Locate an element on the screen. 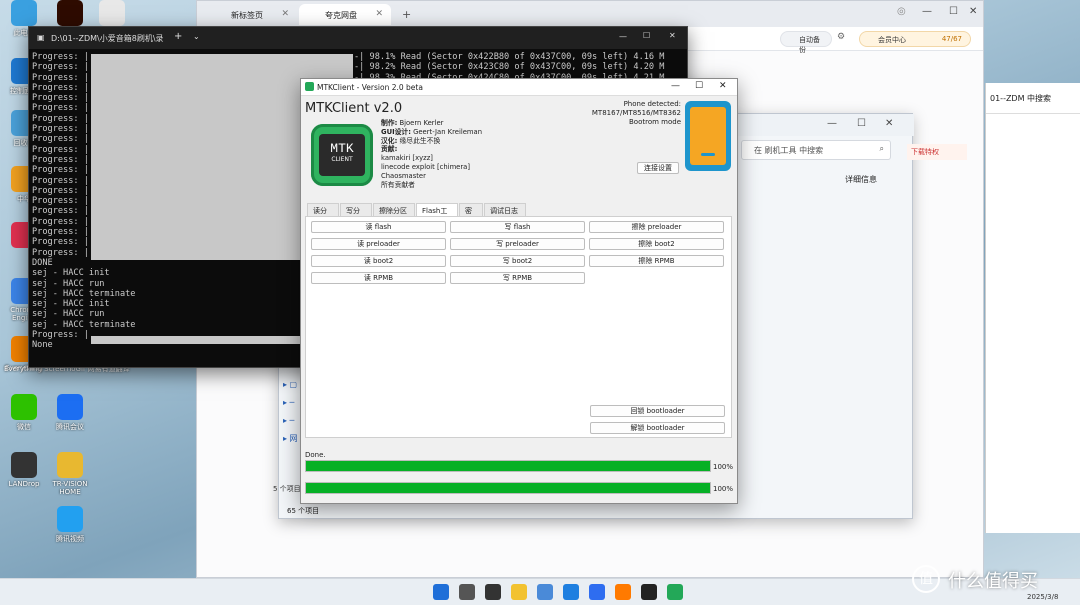 This screenshot has width=1080, height=605. relock-label: 回锁 bootloader is located at coordinates (657, 411).